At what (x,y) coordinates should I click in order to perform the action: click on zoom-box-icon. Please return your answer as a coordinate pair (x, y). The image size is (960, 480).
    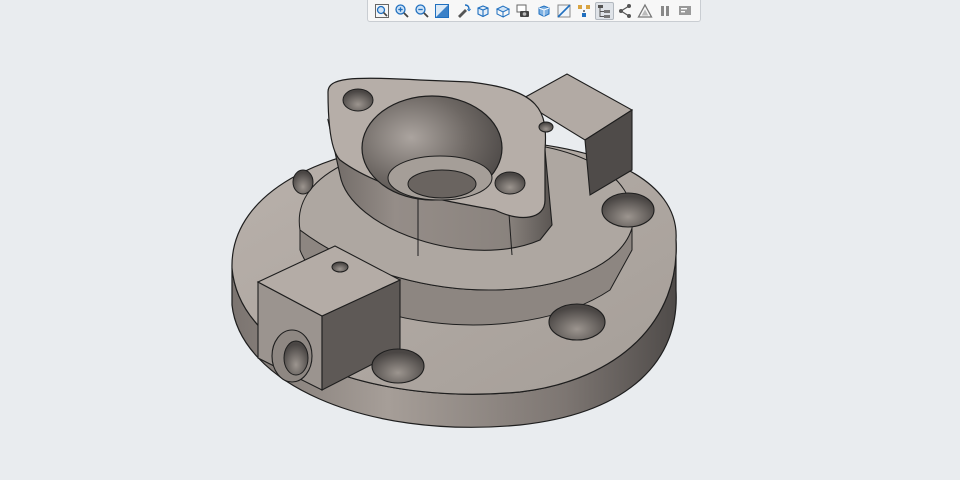
    Looking at the image, I should click on (442, 10).